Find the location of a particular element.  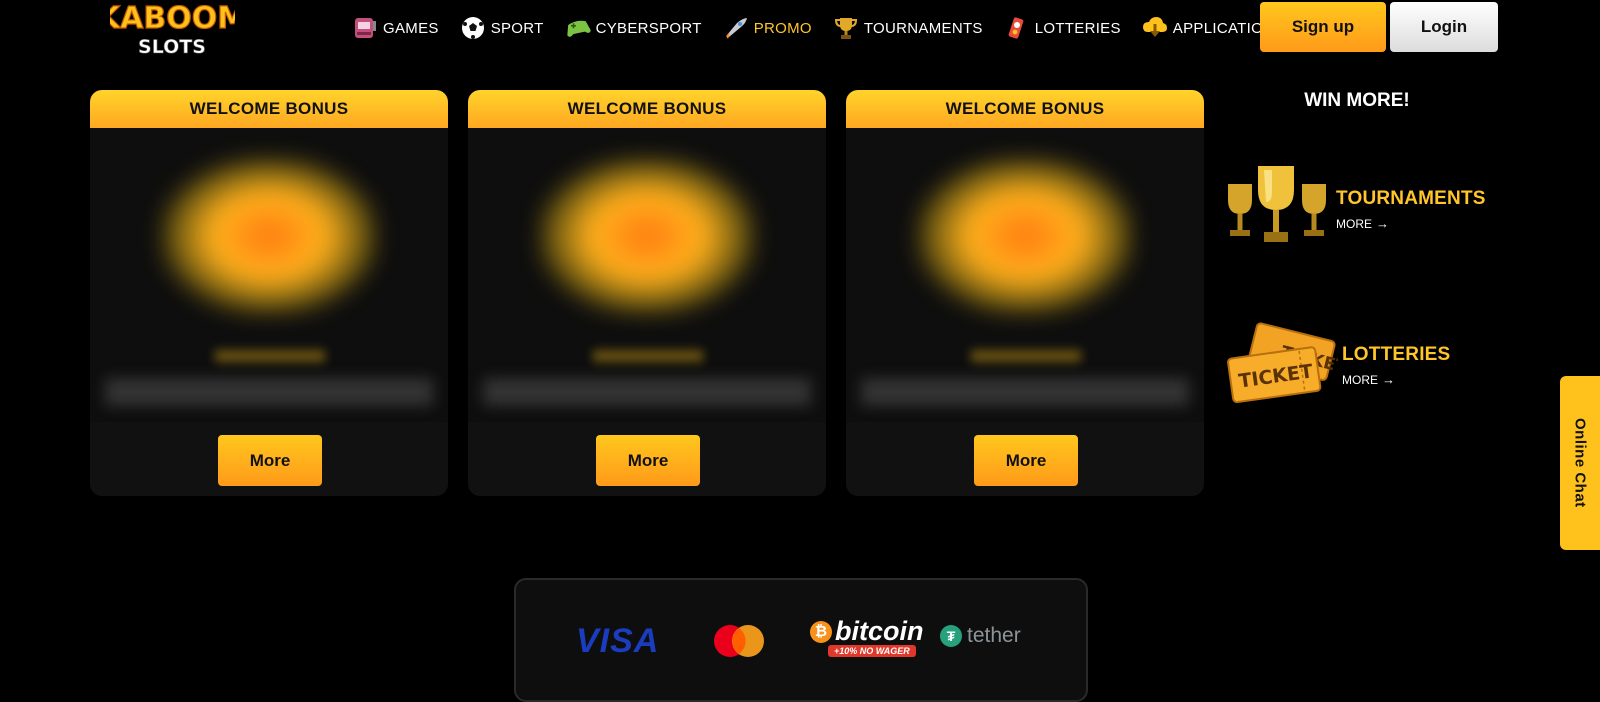

trophy-icon is located at coordinates (846, 28).